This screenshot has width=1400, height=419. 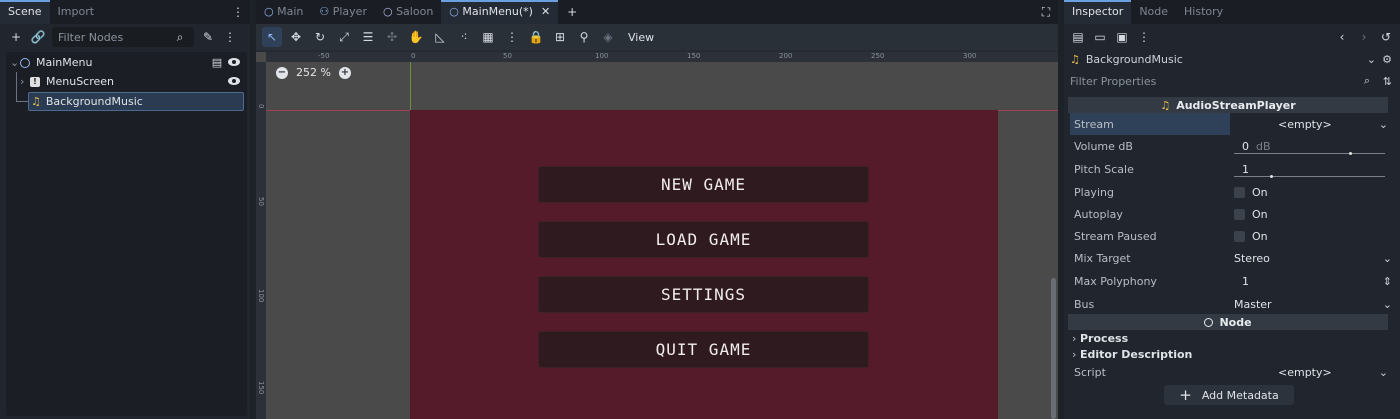 What do you see at coordinates (545, 11) in the screenshot?
I see `close-tab-icon: ✕` at bounding box center [545, 11].